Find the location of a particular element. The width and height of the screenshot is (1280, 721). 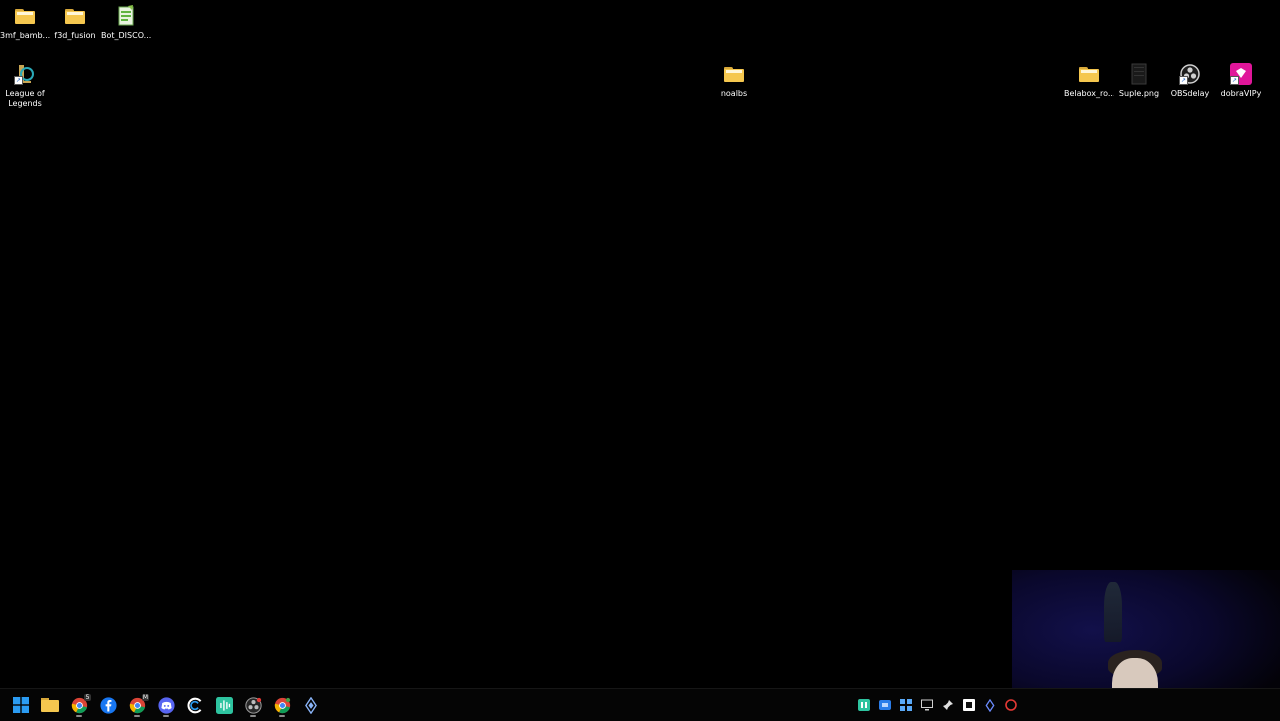

taskbar-audio-app is located at coordinates (224, 705).